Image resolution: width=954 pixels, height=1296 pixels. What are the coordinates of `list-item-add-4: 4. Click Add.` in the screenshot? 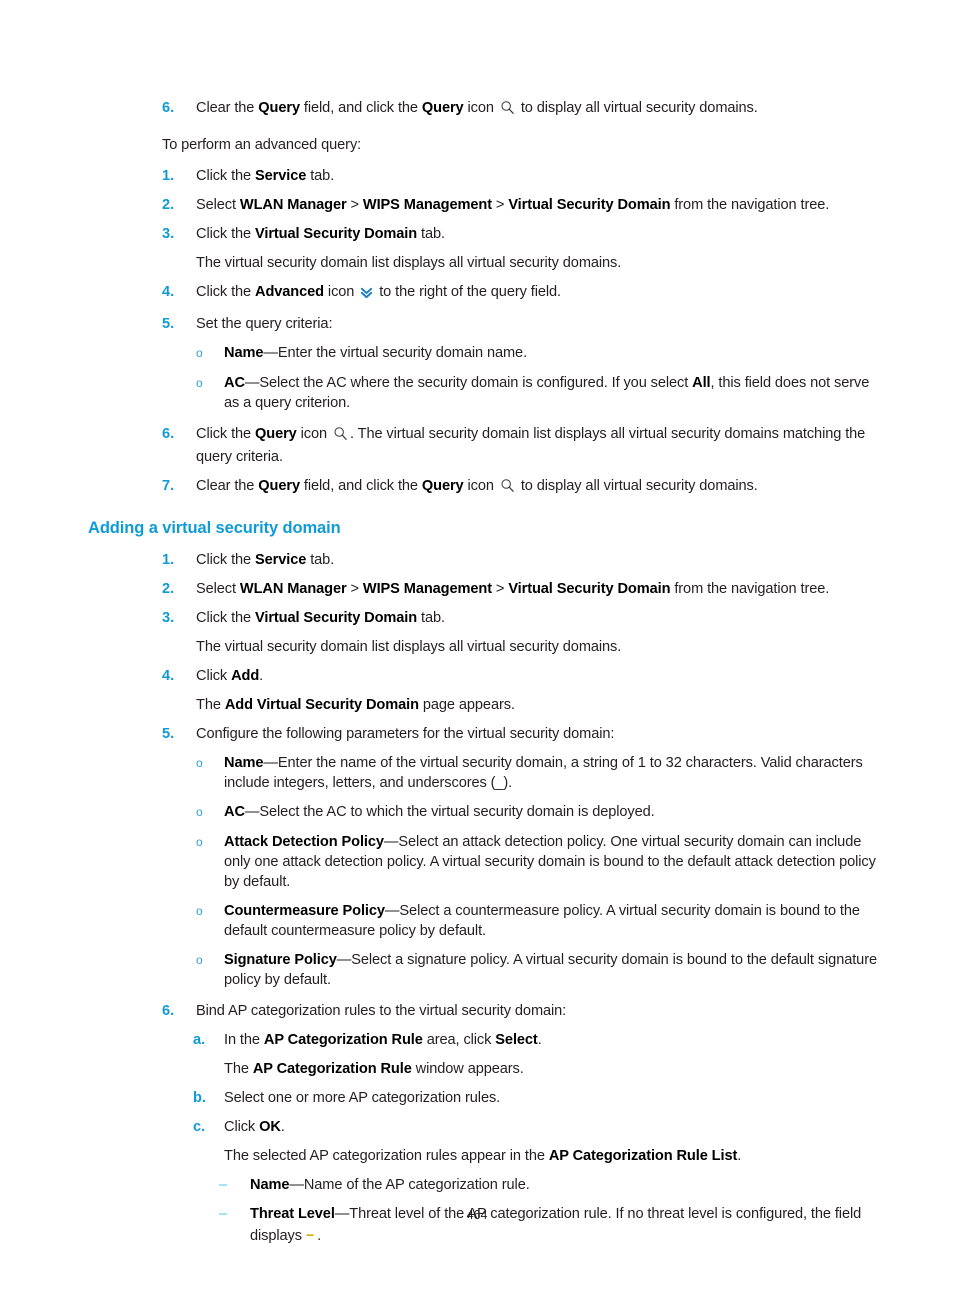 It's located at (483, 676).